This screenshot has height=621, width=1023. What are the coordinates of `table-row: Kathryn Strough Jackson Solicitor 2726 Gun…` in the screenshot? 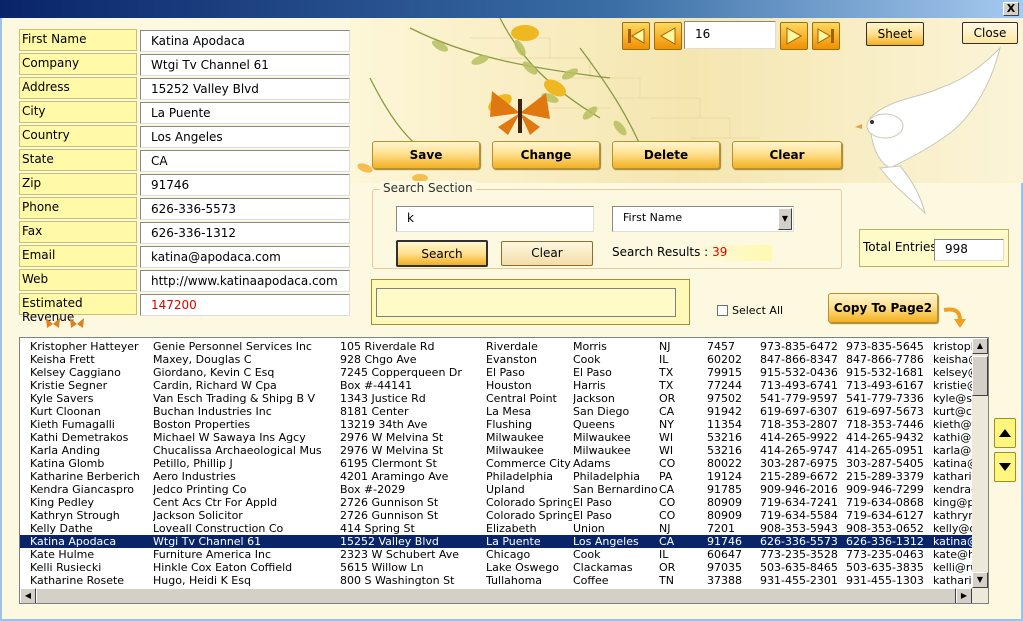 It's located at (496, 515).